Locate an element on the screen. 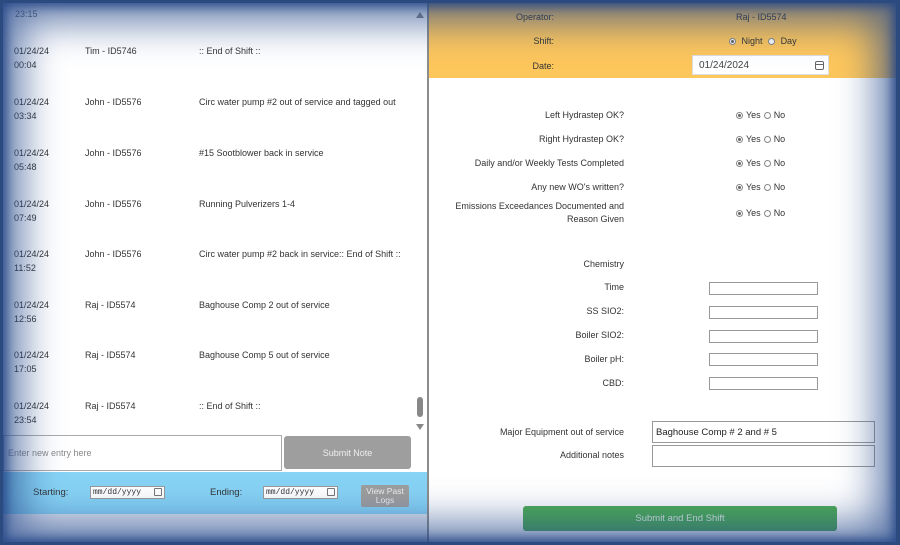 This screenshot has height=545, width=900. new-wo-options: Yes No is located at coordinates (762, 187).